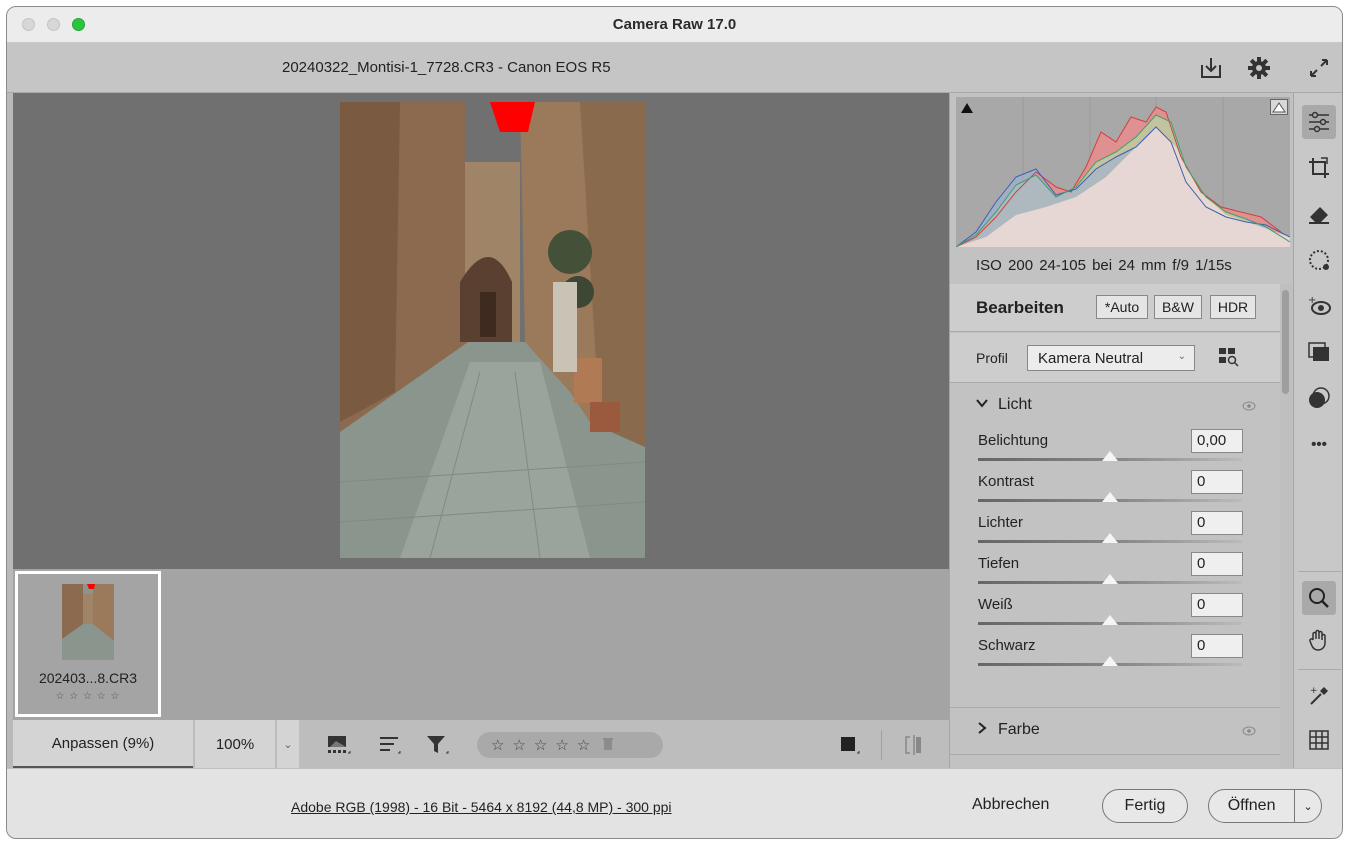  I want to click on fullscreen-icon, so click(1319, 68).